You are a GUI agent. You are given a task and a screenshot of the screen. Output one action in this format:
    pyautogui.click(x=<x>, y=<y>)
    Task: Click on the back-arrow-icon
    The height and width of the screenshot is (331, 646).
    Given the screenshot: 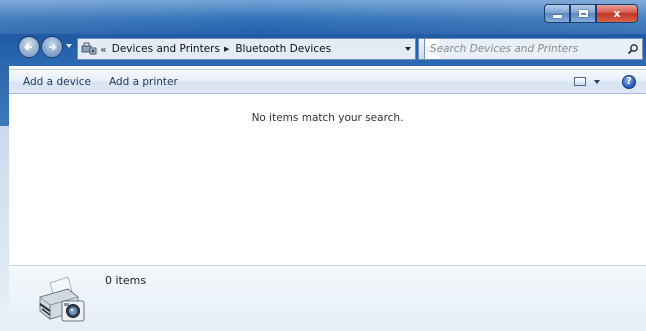 What is the action you would take?
    pyautogui.click(x=28, y=47)
    